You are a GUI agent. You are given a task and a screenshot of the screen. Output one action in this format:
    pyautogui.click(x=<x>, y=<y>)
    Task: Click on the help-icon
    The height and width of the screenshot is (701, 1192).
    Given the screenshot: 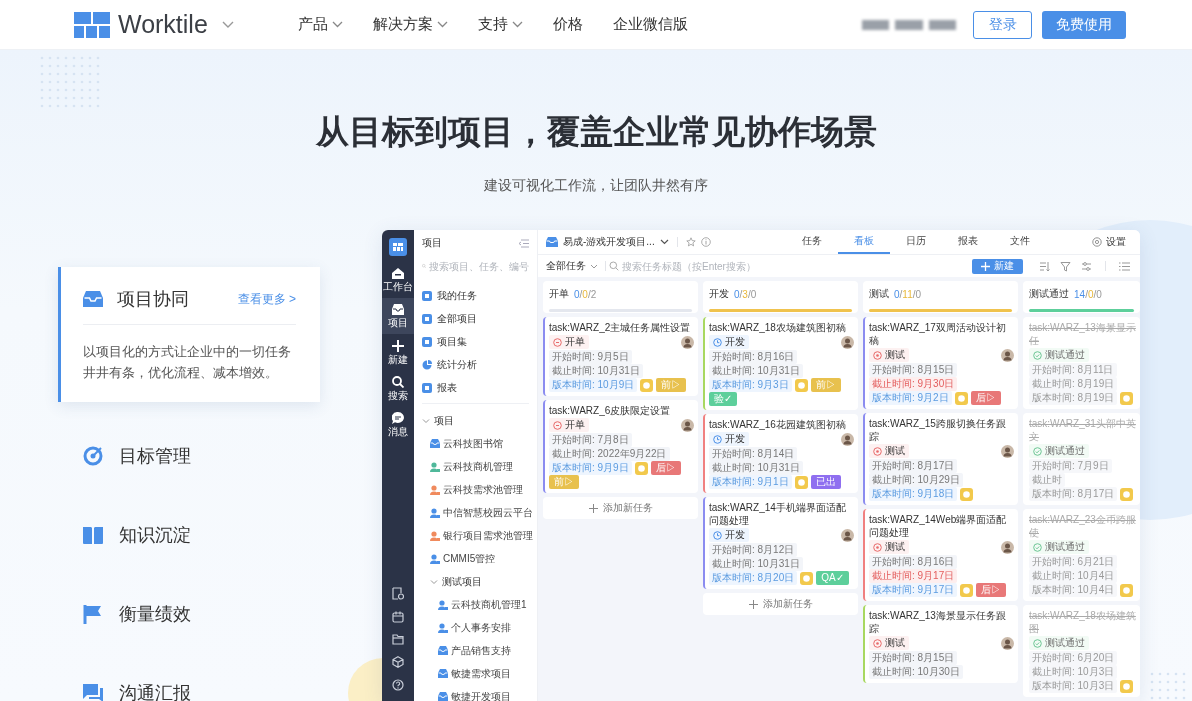 What is the action you would take?
    pyautogui.click(x=398, y=685)
    